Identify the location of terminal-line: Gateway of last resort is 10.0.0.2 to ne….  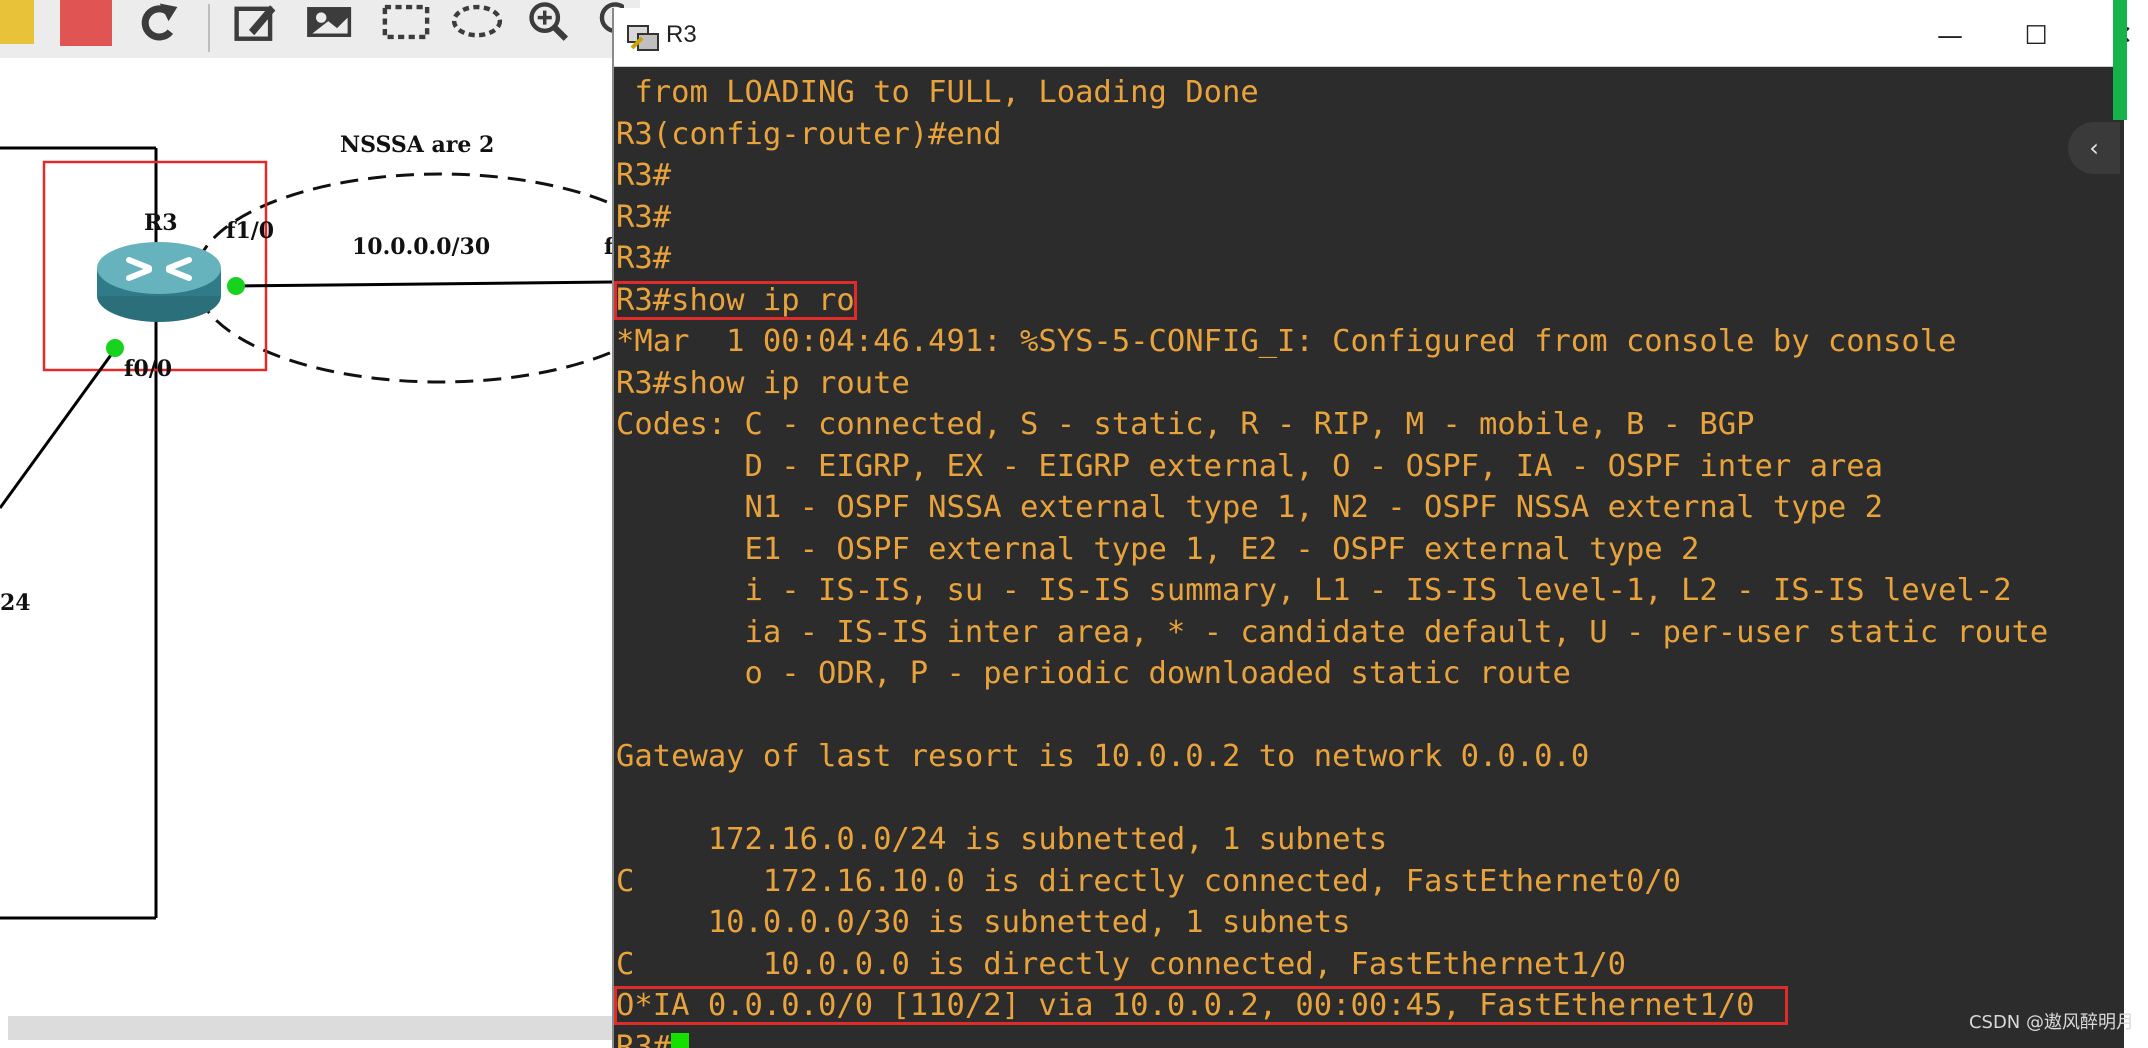
(1370, 757).